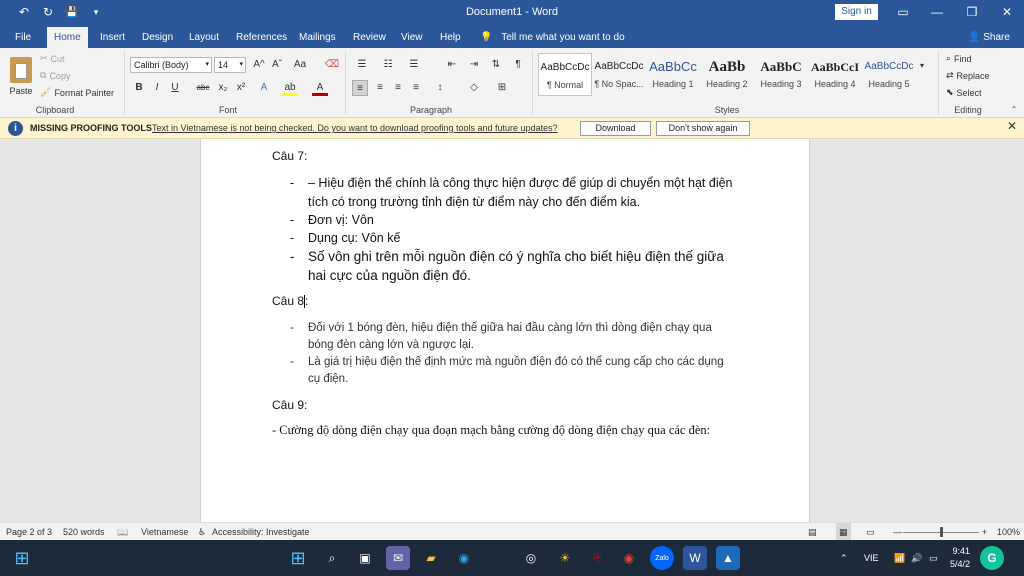 The width and height of the screenshot is (1024, 576). I want to click on tab-mailings: Mailings, so click(317, 37).